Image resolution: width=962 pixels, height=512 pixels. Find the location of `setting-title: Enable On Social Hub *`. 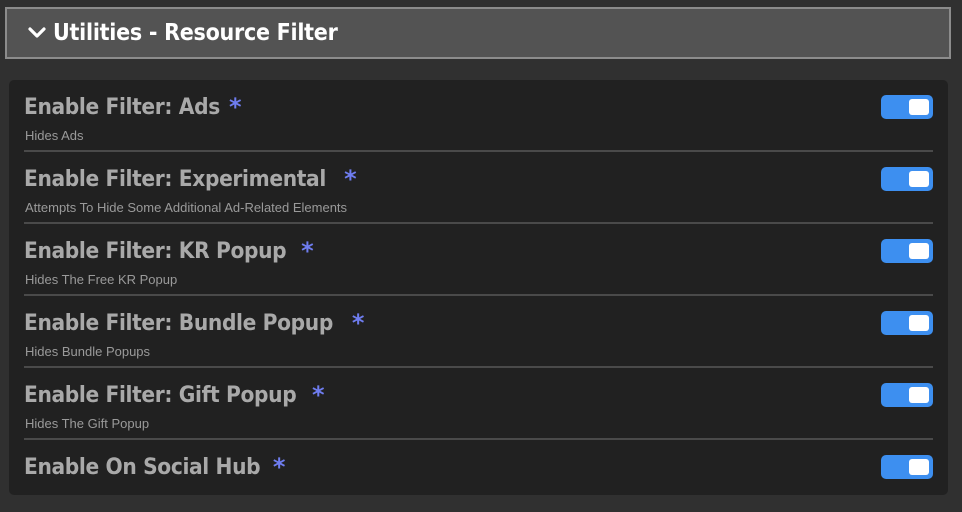

setting-title: Enable On Social Hub * is located at coordinates (155, 466).